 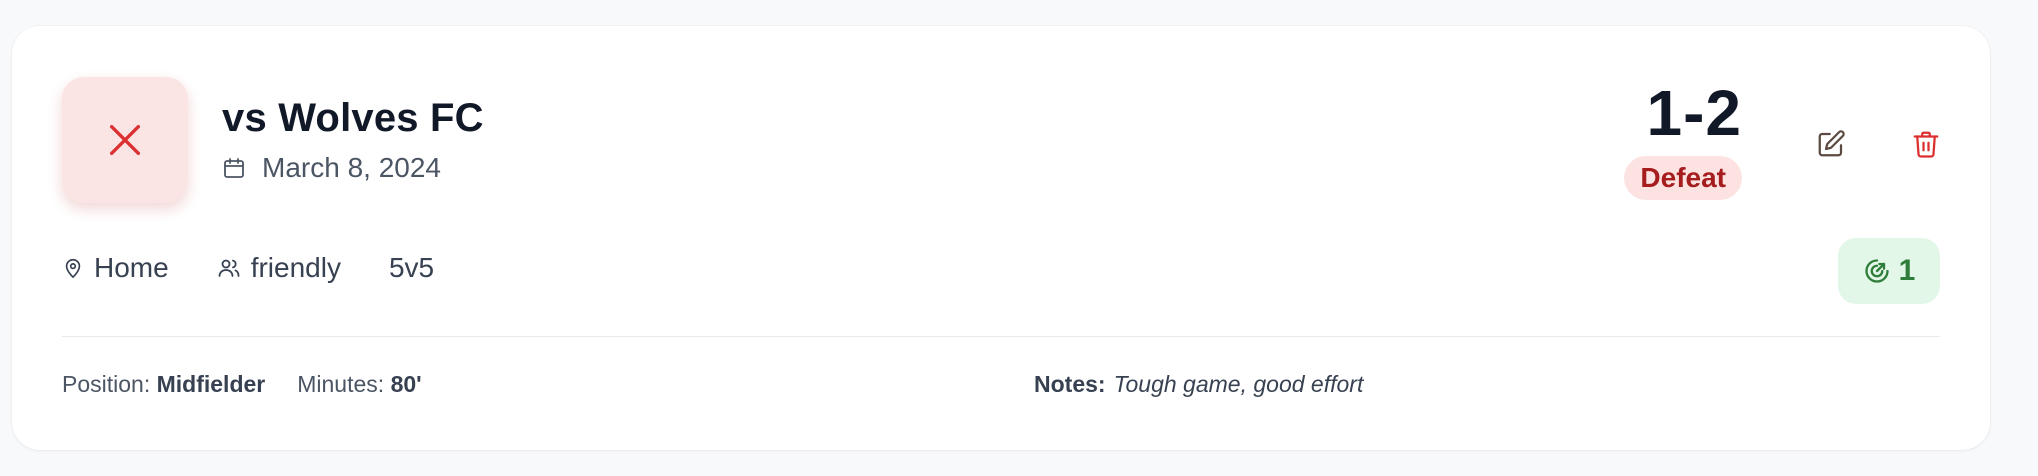 I want to click on outcome-badge: Defeat, so click(x=1683, y=178).